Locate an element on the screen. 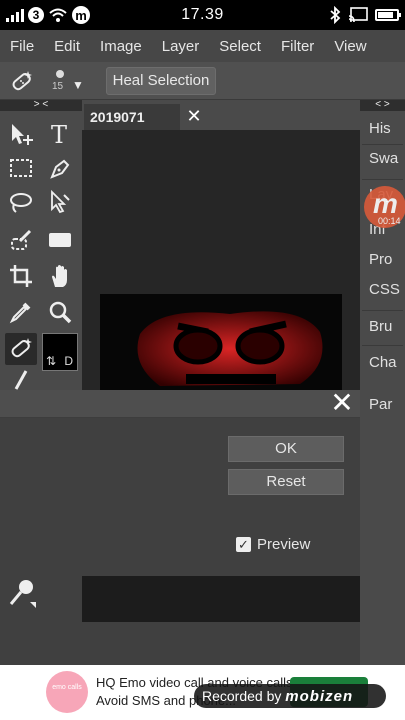  eyedropper-tool is located at coordinates (21, 312).